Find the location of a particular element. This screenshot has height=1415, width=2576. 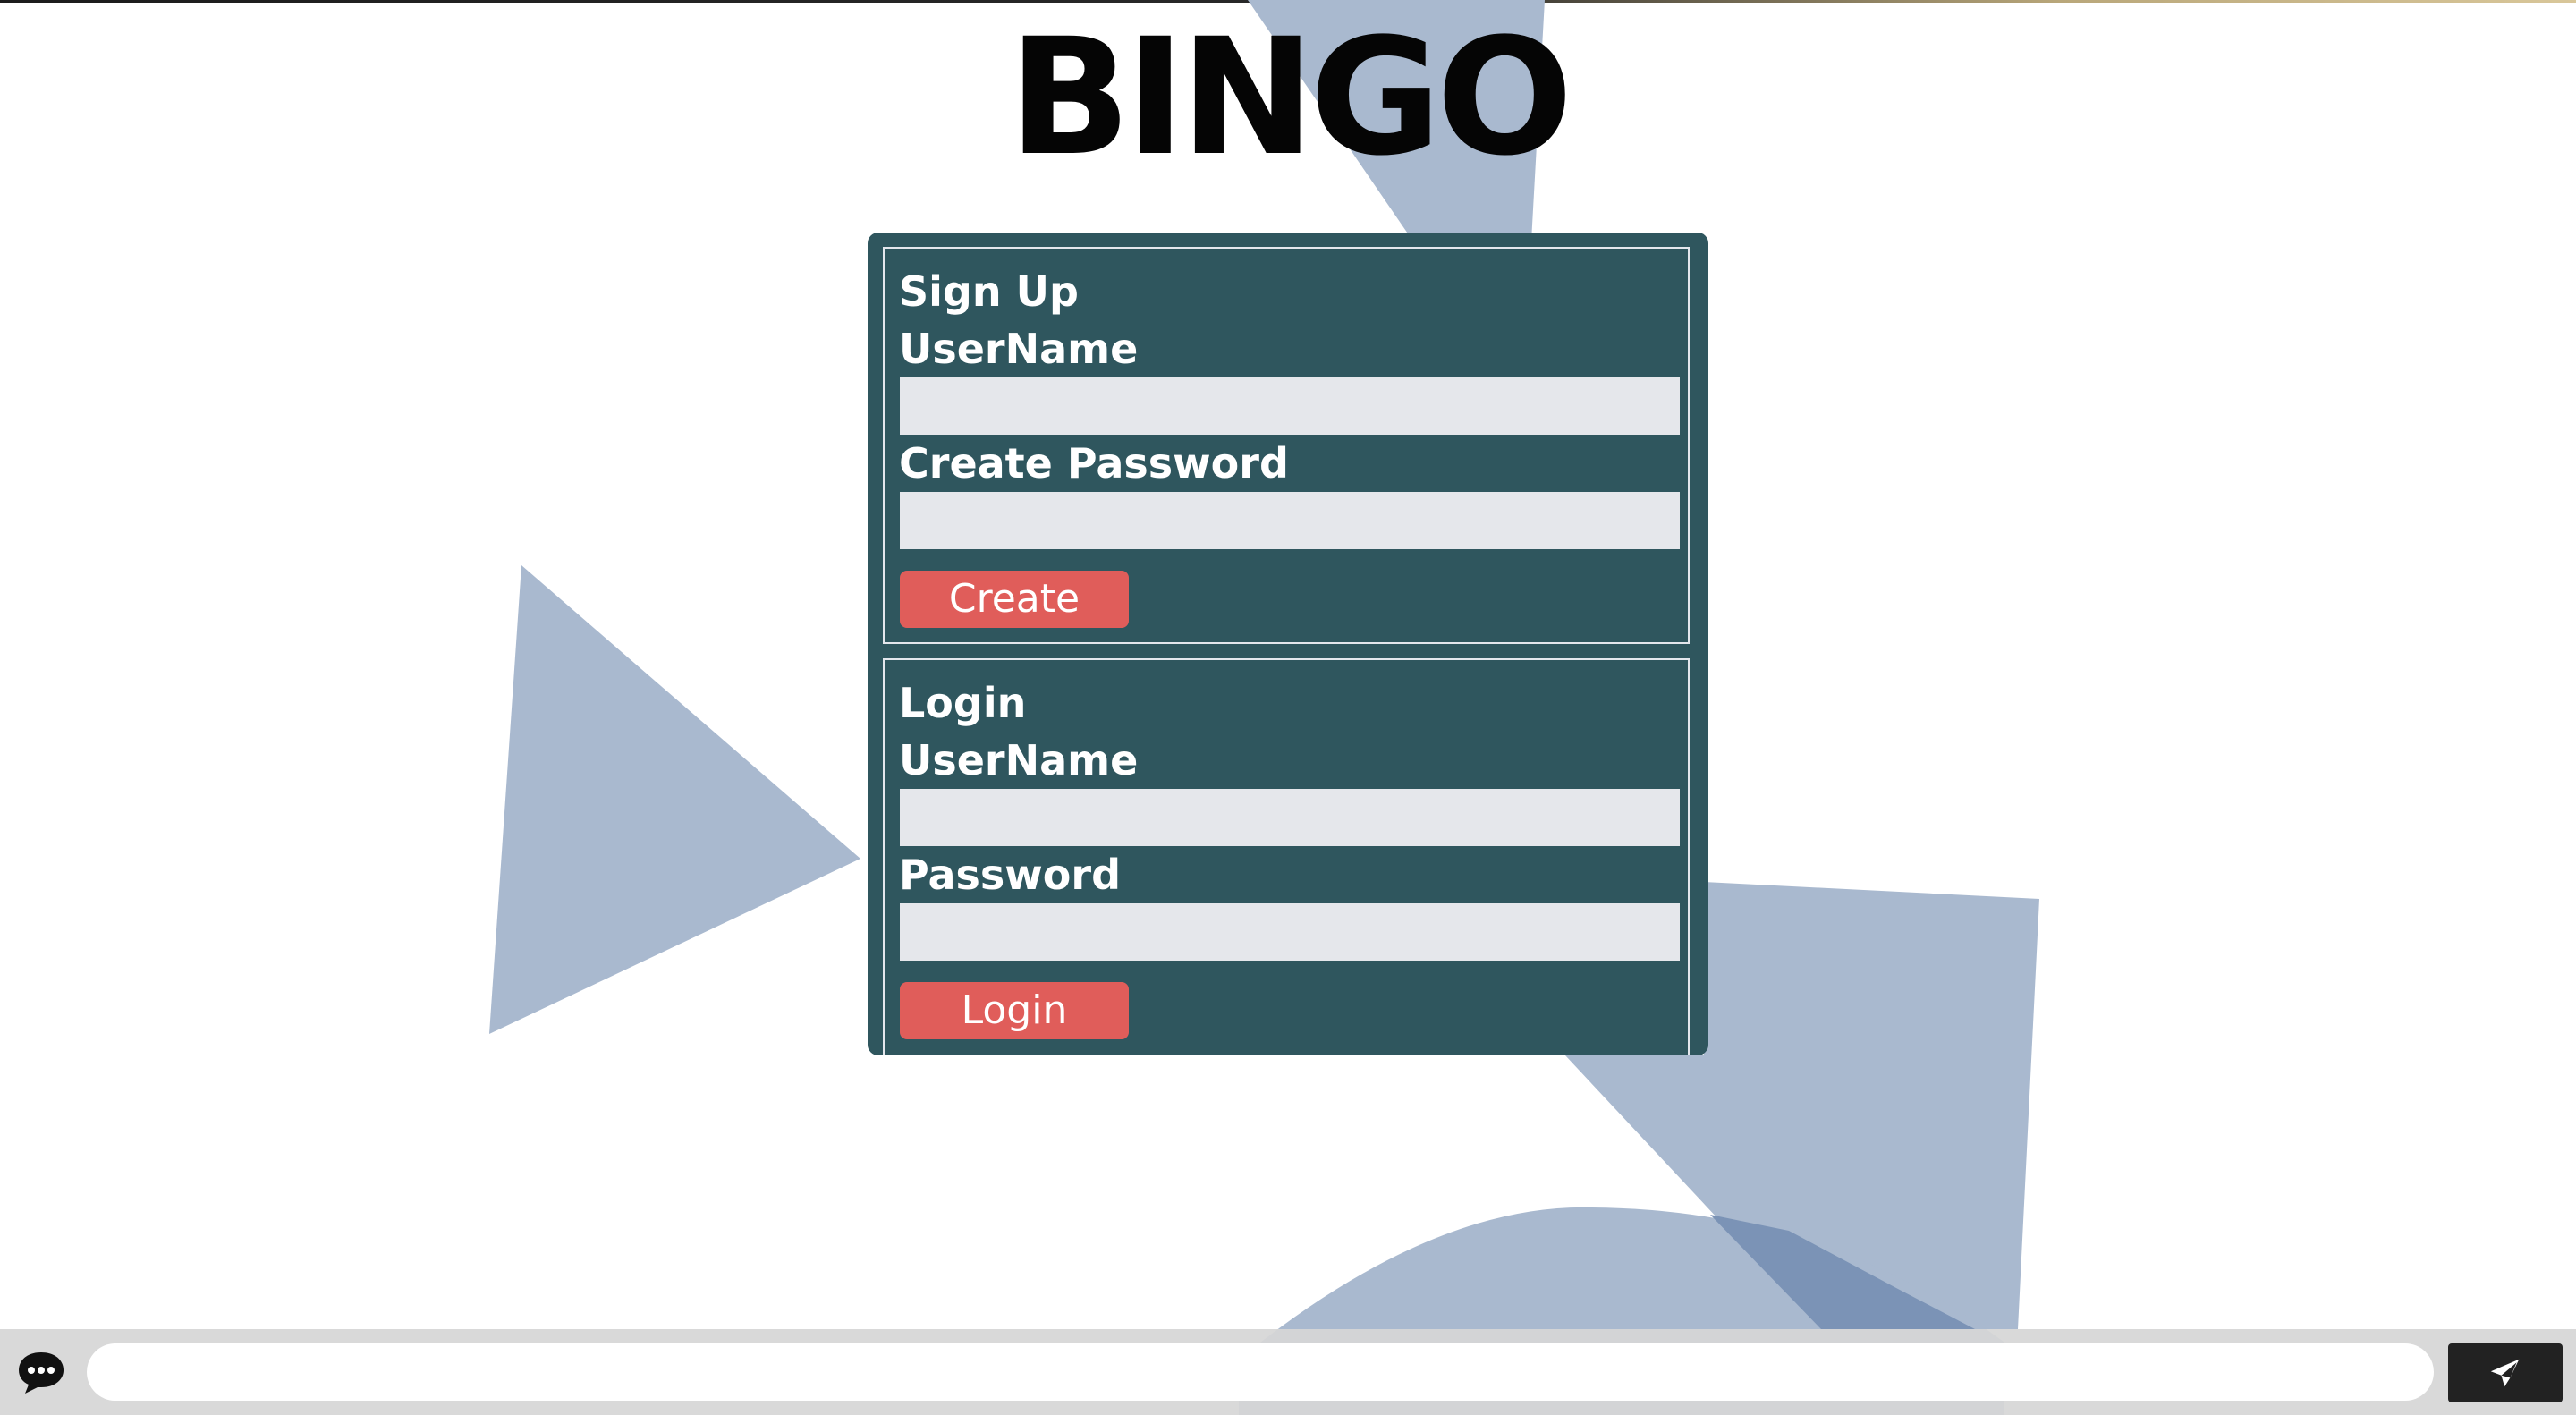

signup-heading: Sign Up is located at coordinates (989, 291).